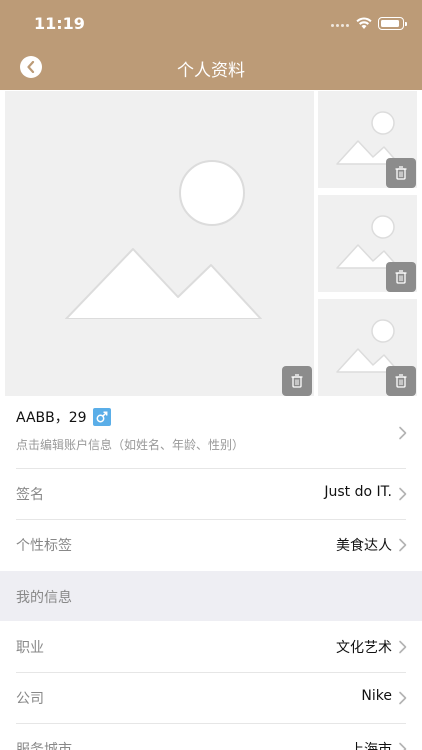  What do you see at coordinates (392, 23) in the screenshot?
I see `battery-icon` at bounding box center [392, 23].